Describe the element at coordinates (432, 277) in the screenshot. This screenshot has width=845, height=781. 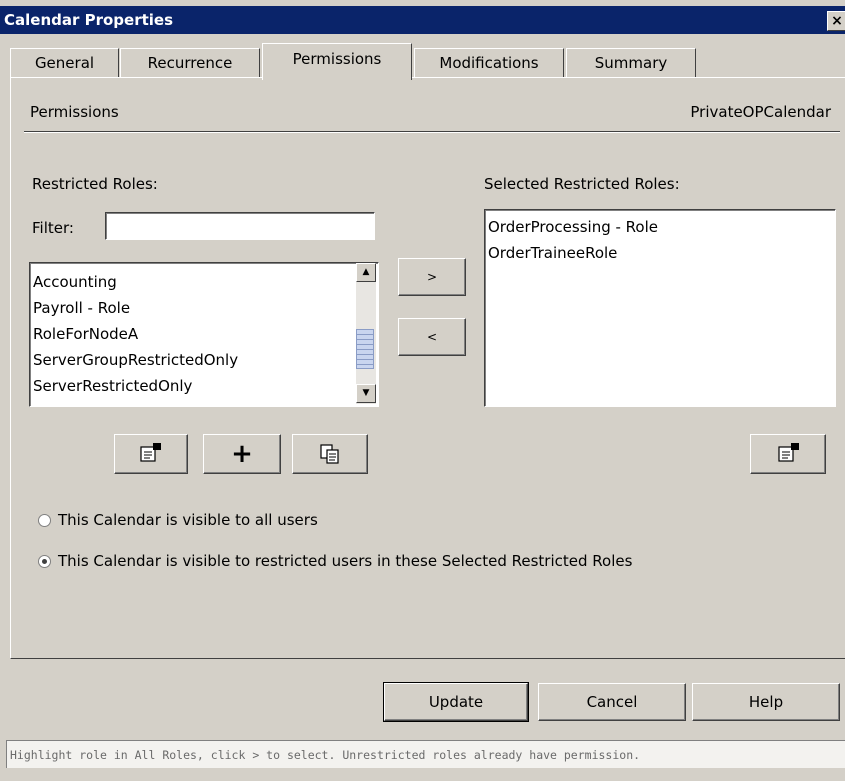
I see `add-role-button: >` at that location.